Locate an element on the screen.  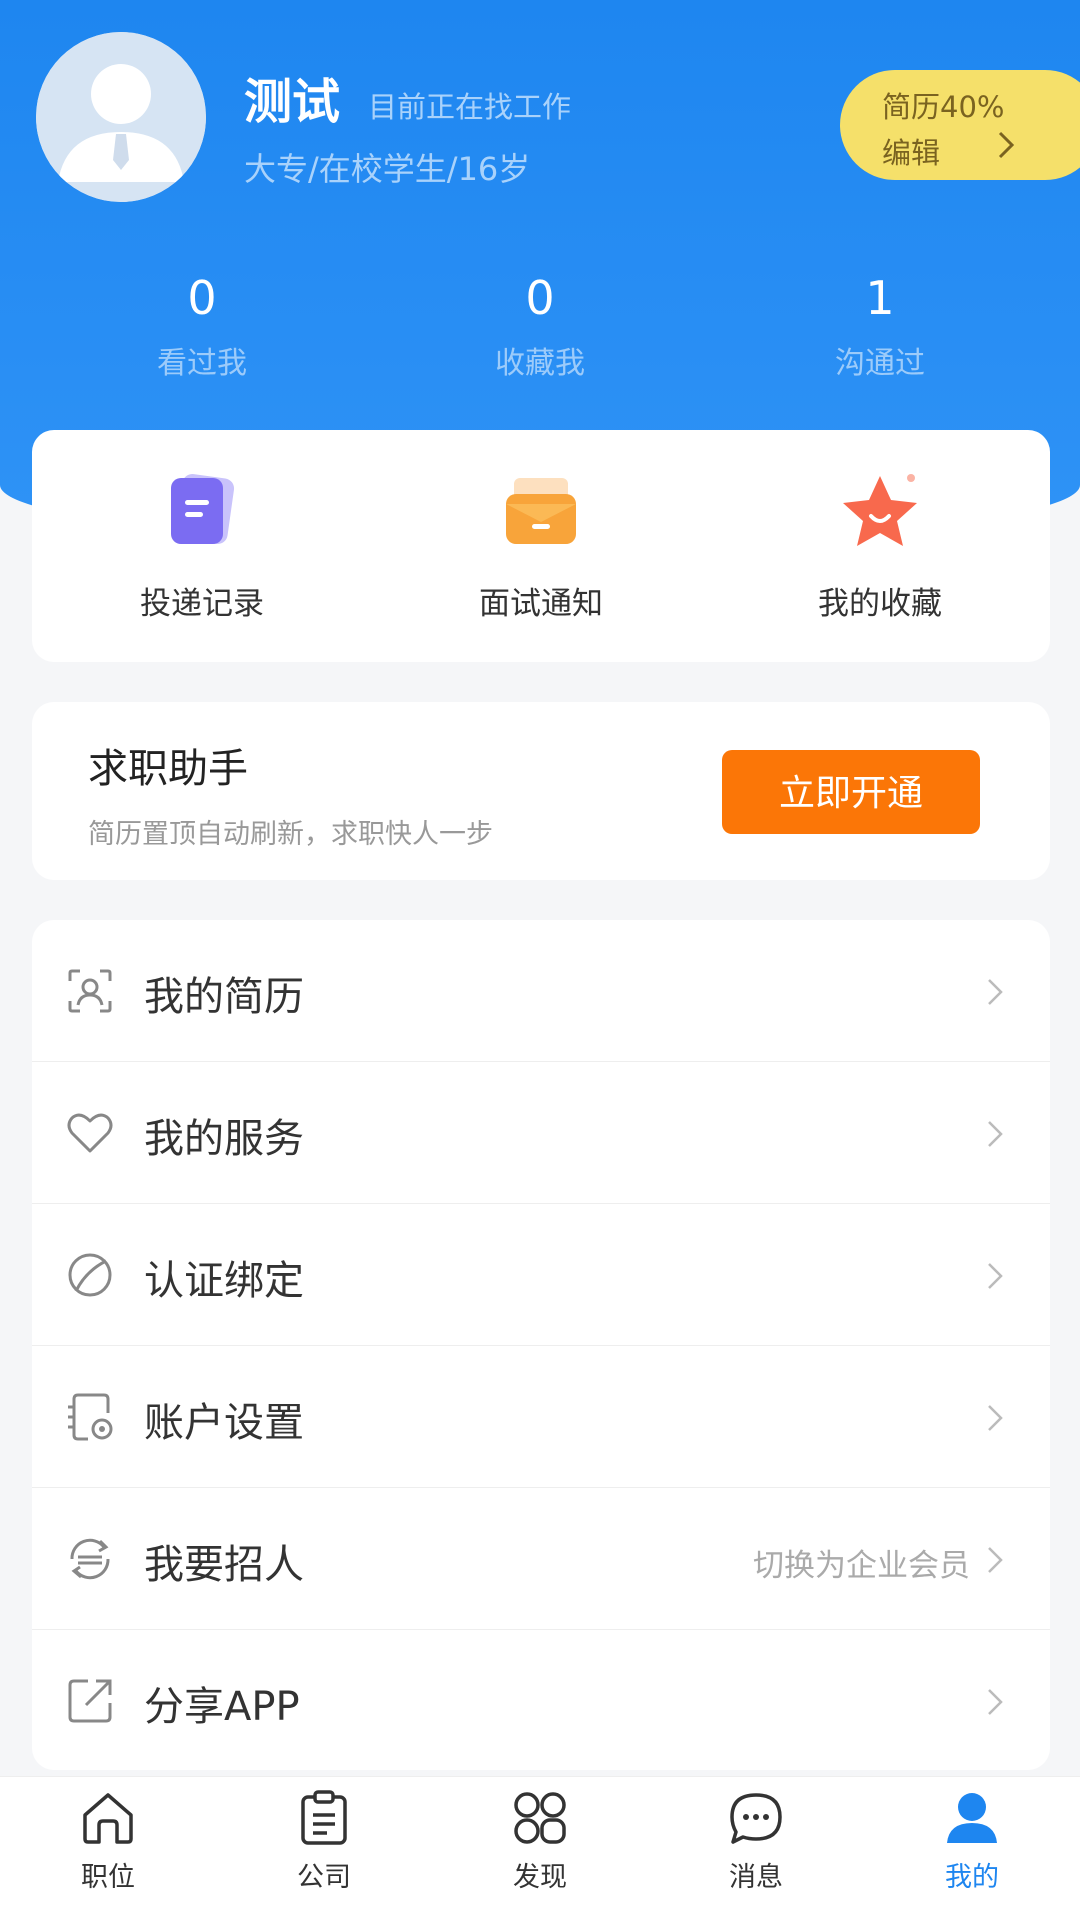
resume-edit-badge: 简历40% 编辑 is located at coordinates (960, 125).